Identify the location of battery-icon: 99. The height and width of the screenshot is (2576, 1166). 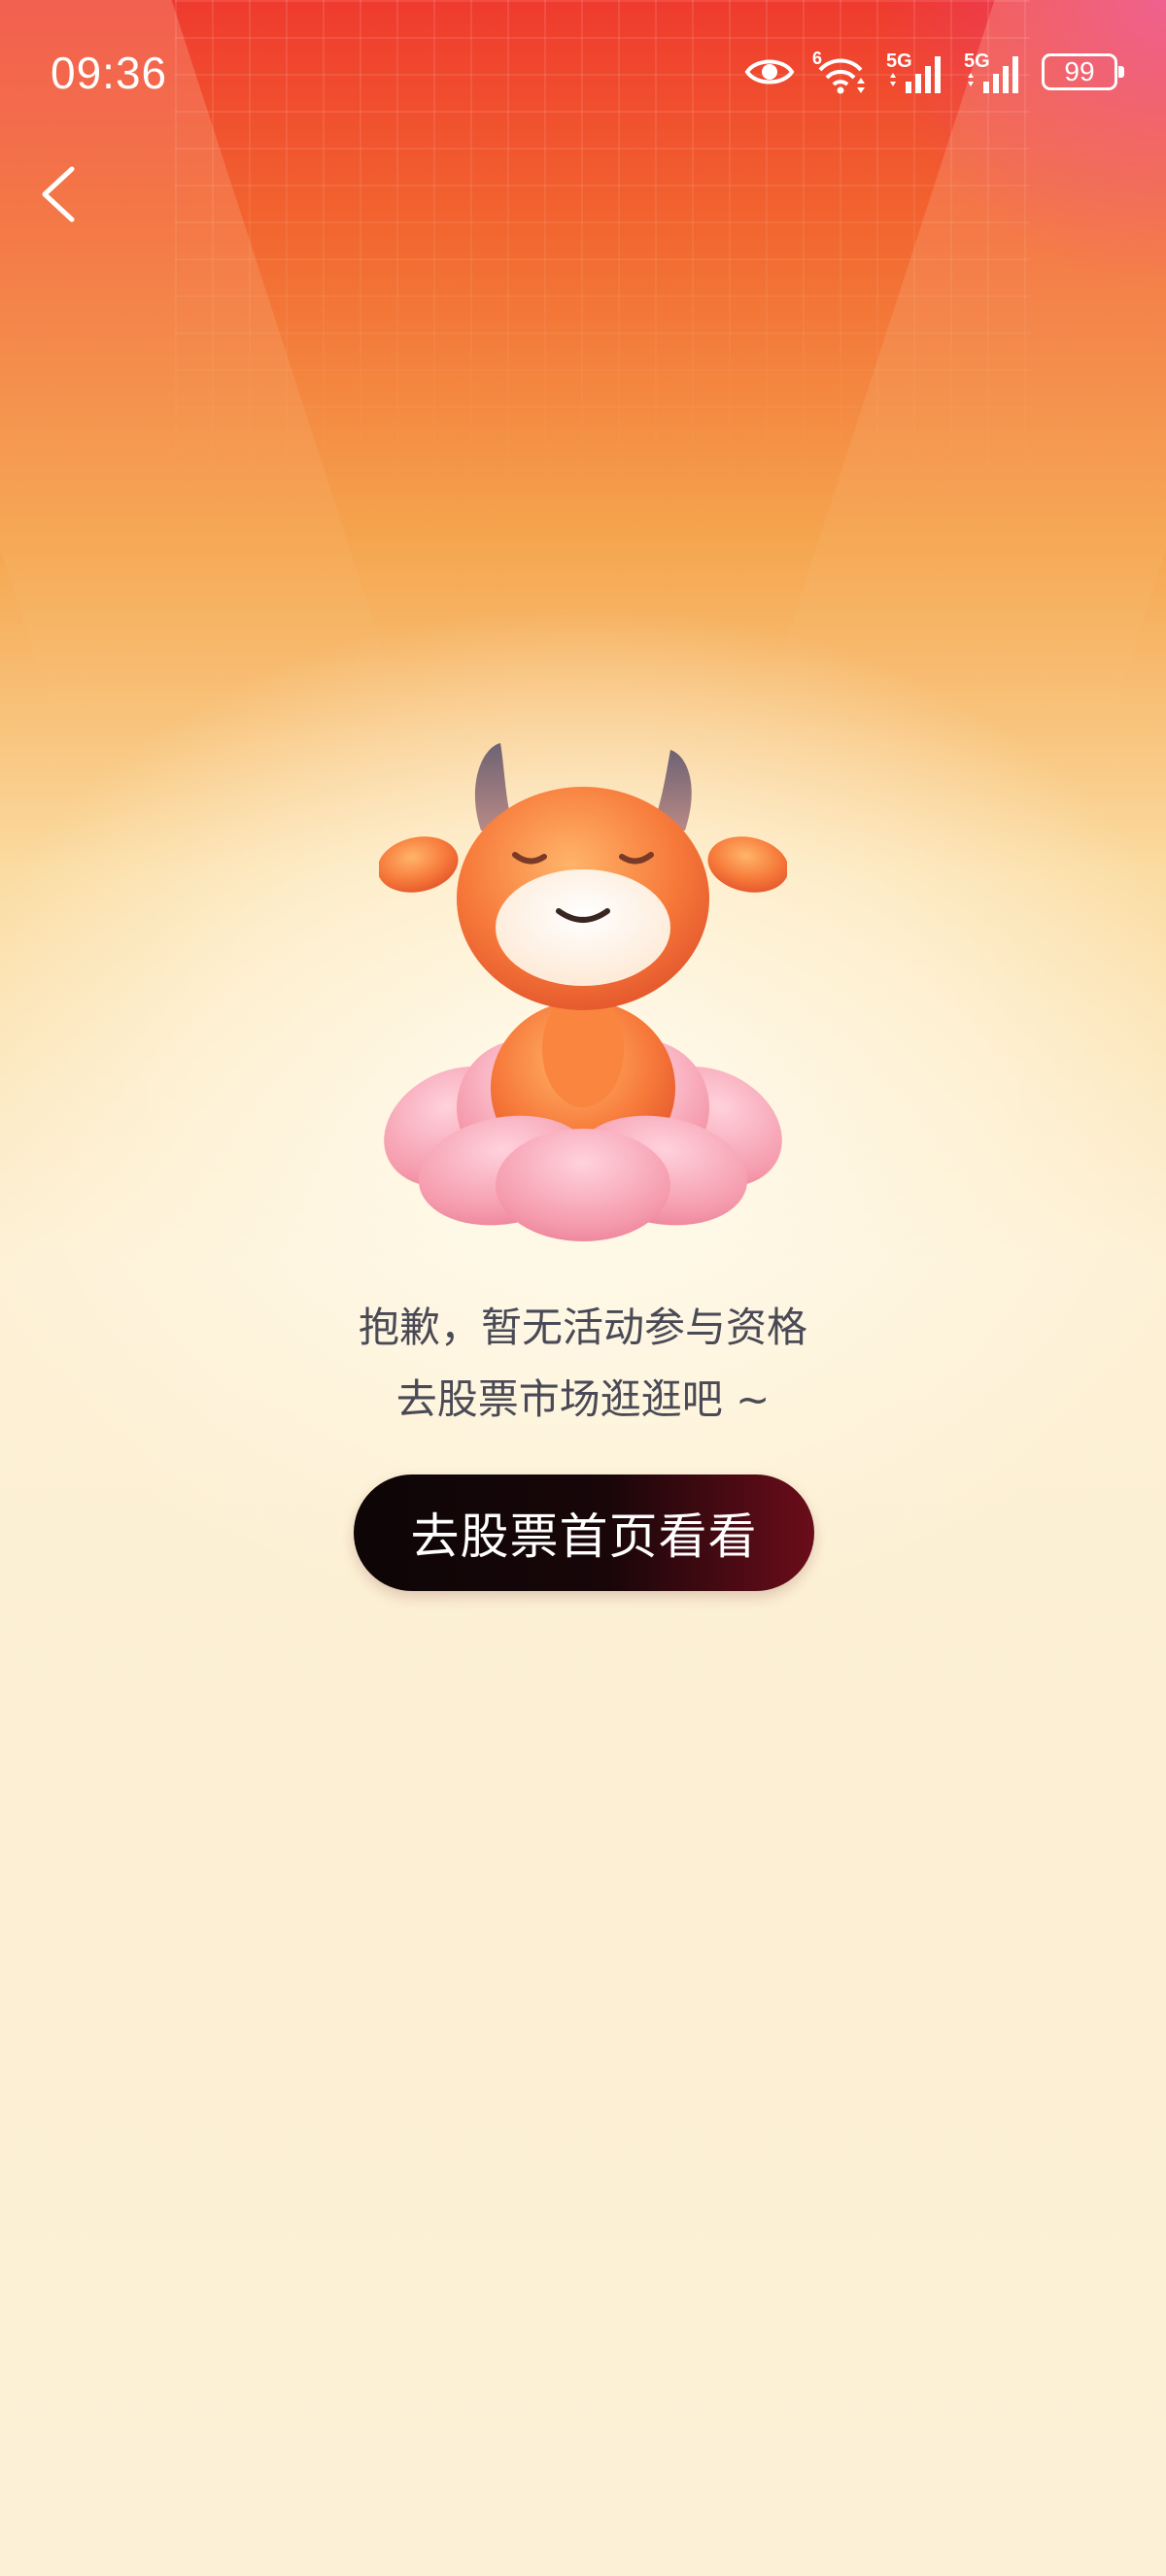
(1083, 71).